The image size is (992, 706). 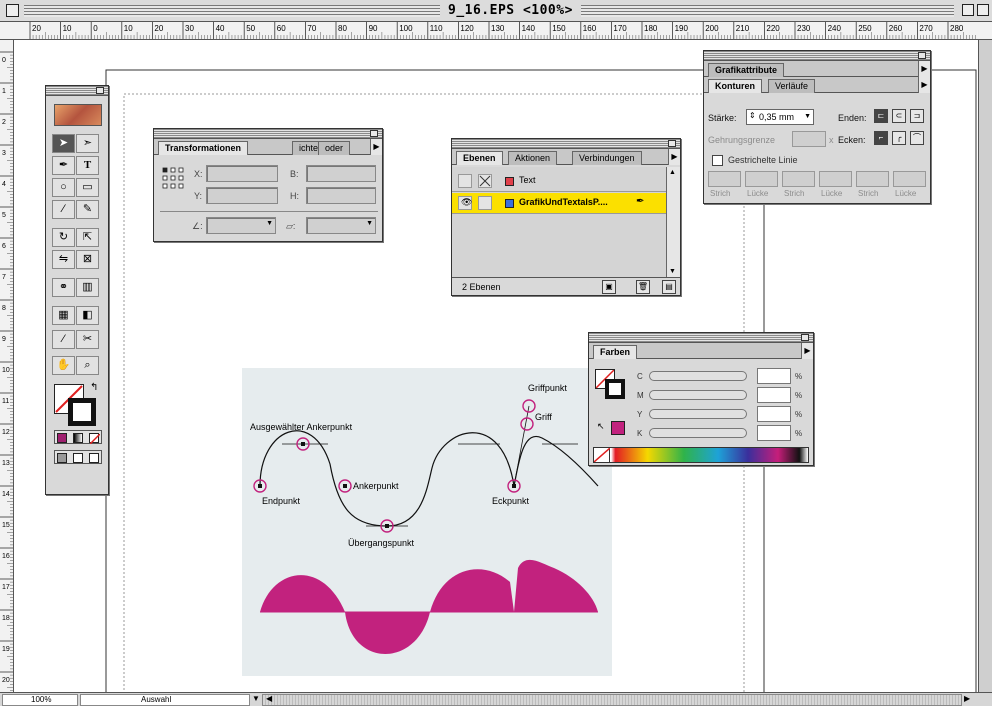 What do you see at coordinates (63, 187) in the screenshot?
I see `ellipse-tool-icon: ○` at bounding box center [63, 187].